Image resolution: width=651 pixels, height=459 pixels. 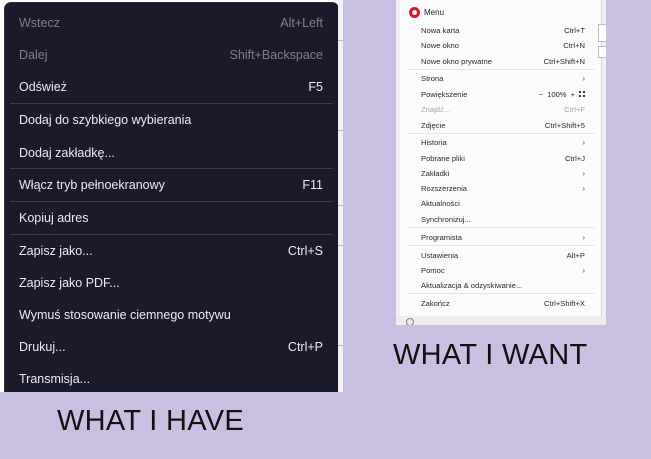 I want to click on menu-item-exit: Zakończ Ctrl+Shift+X, so click(x=501, y=303).